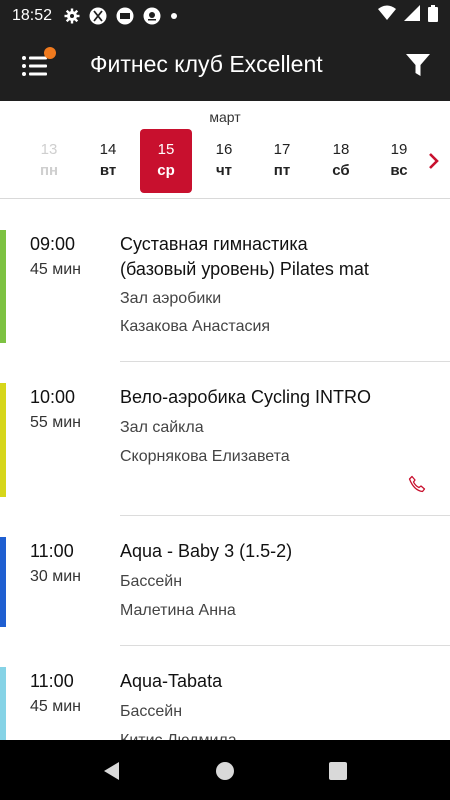 This screenshot has width=450, height=800. Describe the element at coordinates (195, 326) in the screenshot. I see `trainer: Казакова Анастасия` at that location.